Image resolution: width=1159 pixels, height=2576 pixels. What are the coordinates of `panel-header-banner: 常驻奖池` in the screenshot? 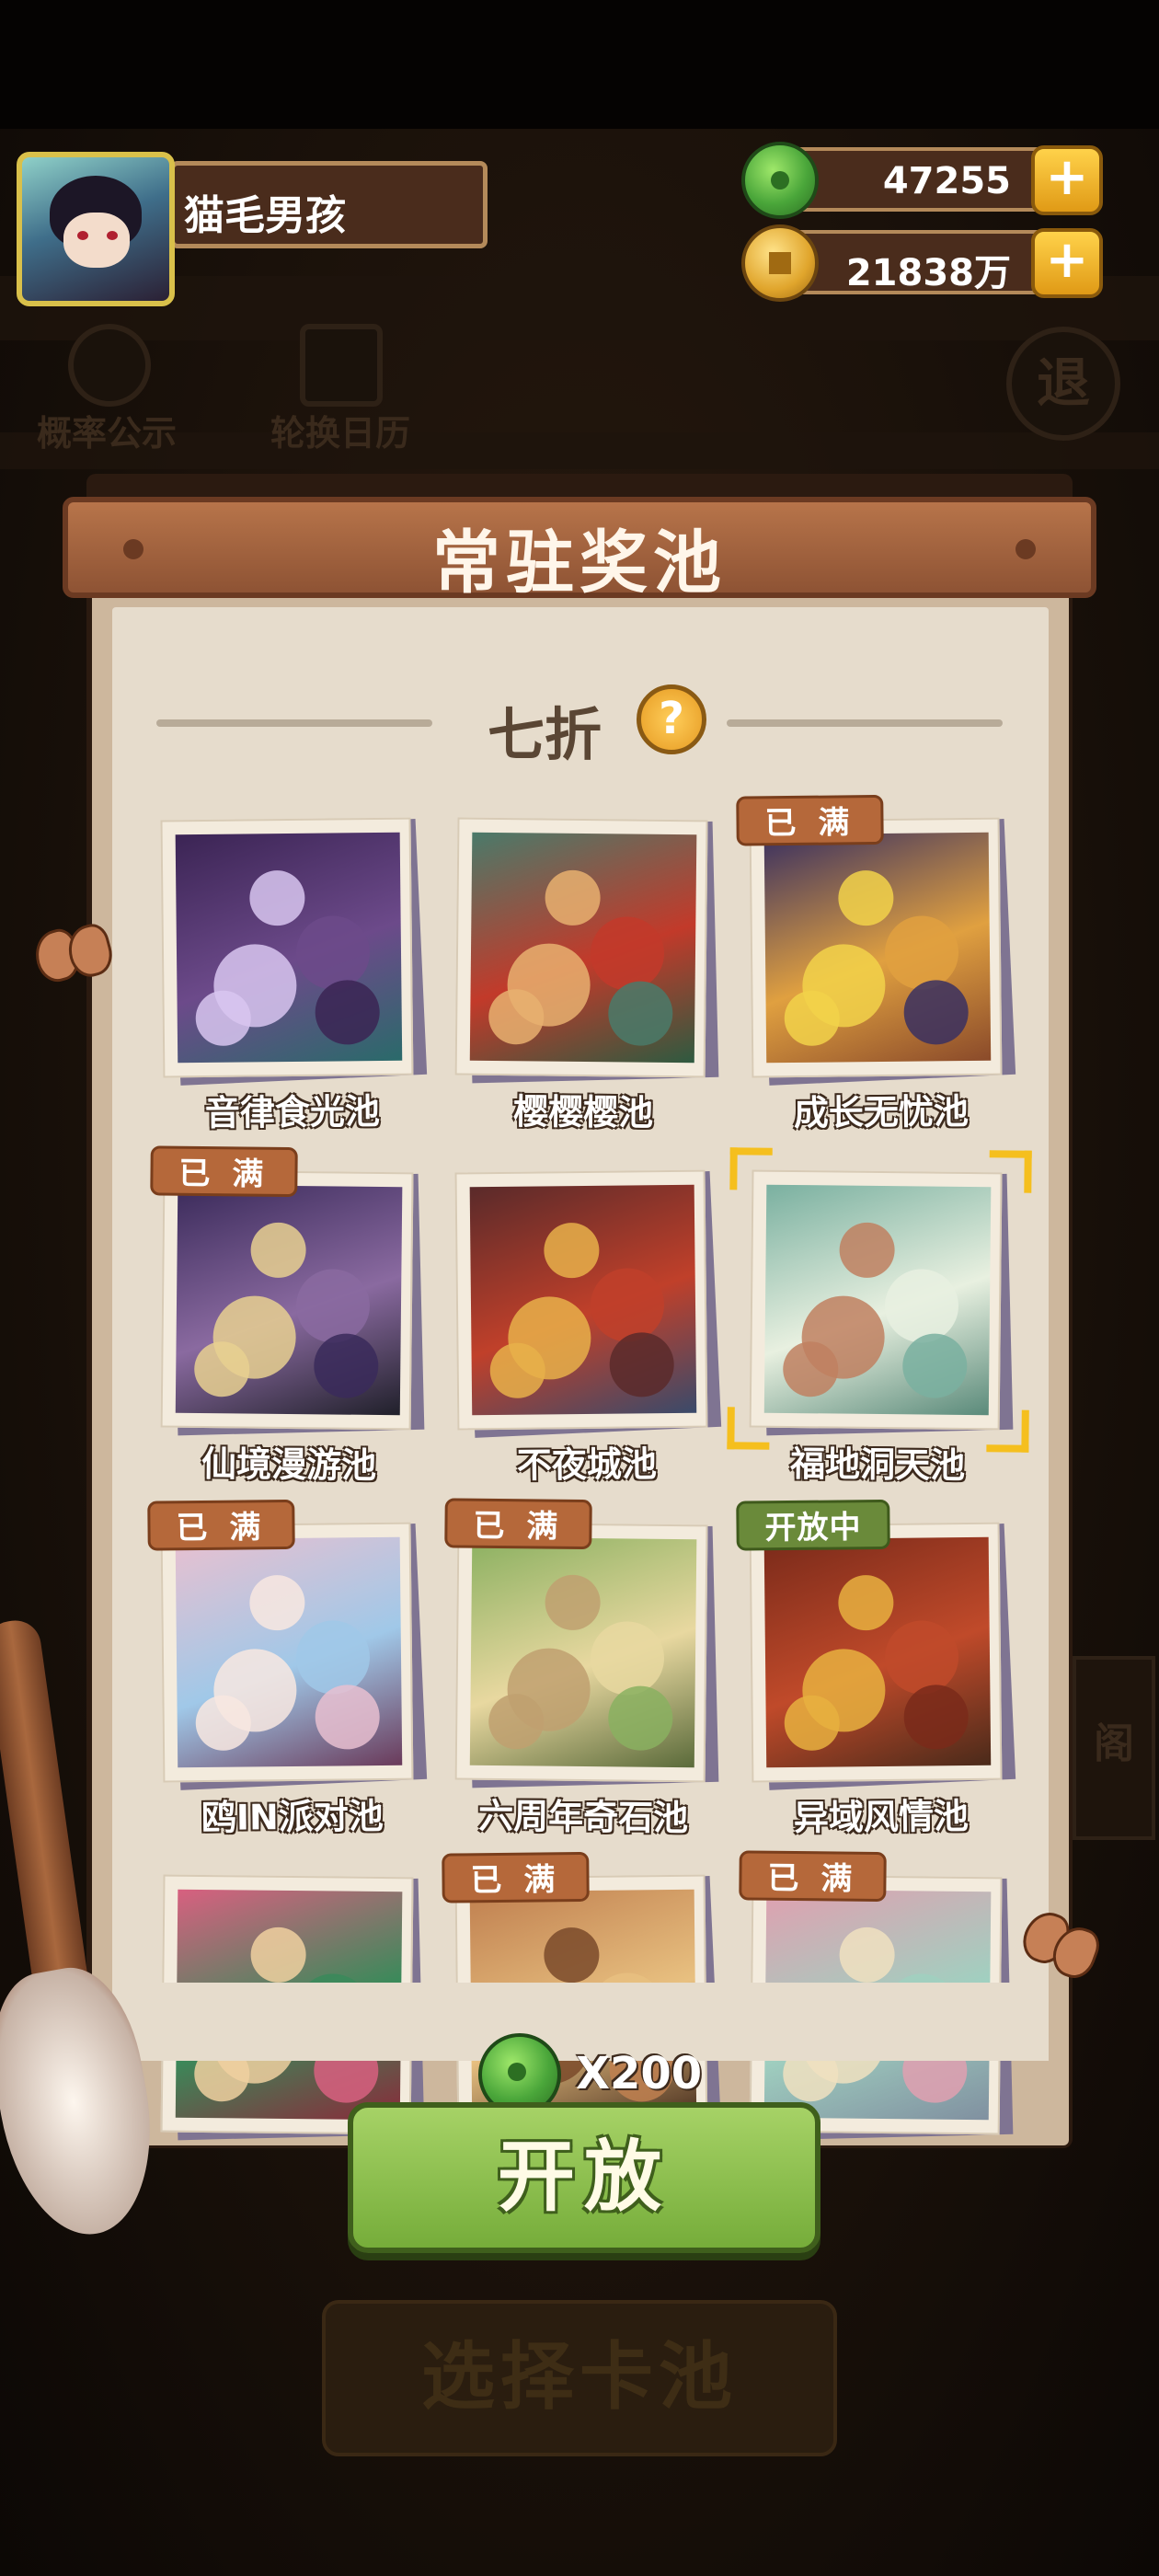 It's located at (579, 550).